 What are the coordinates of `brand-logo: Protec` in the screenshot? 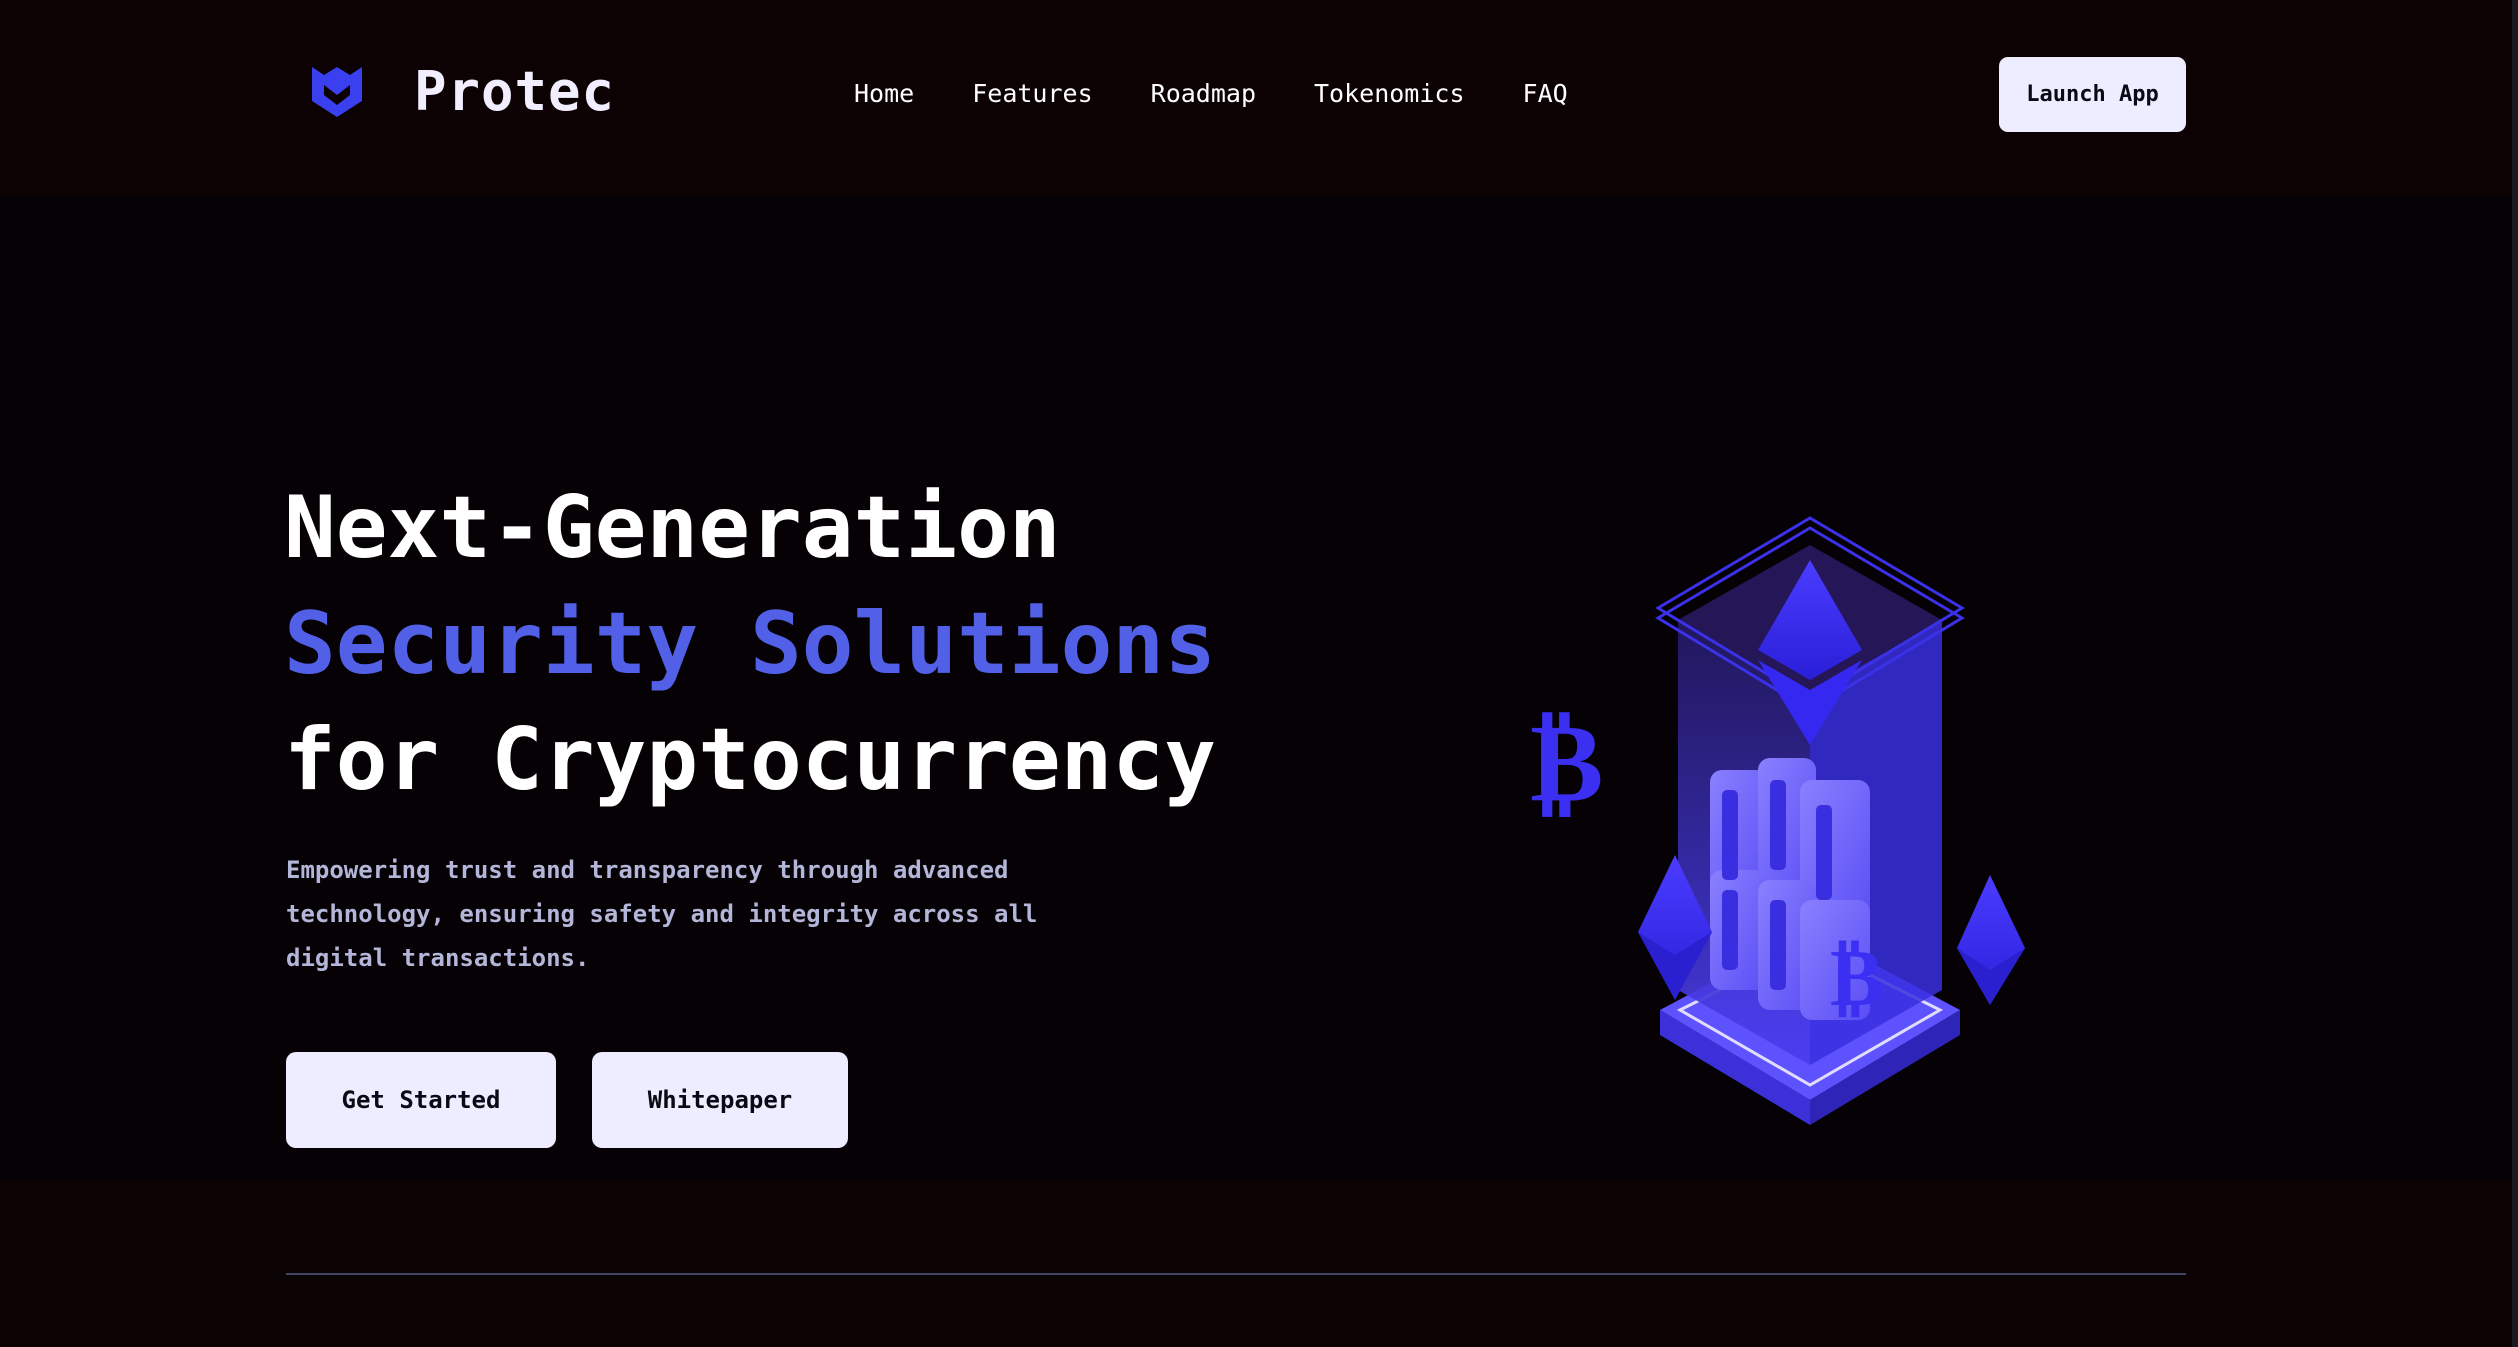 It's located at (462, 91).